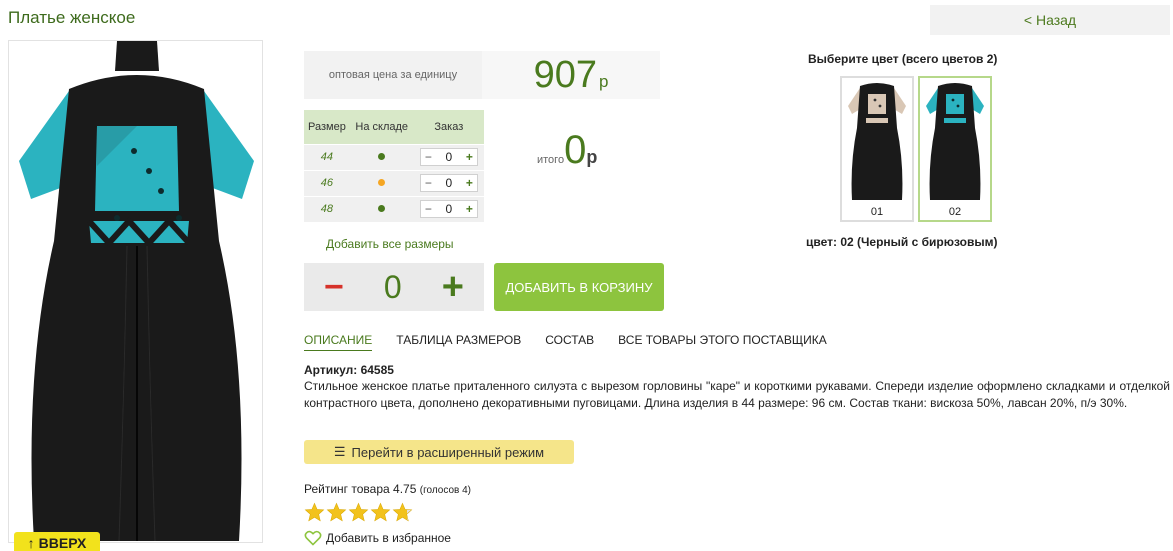 This screenshot has width=1173, height=551. I want to click on color-code-02: 02, so click(955, 212).